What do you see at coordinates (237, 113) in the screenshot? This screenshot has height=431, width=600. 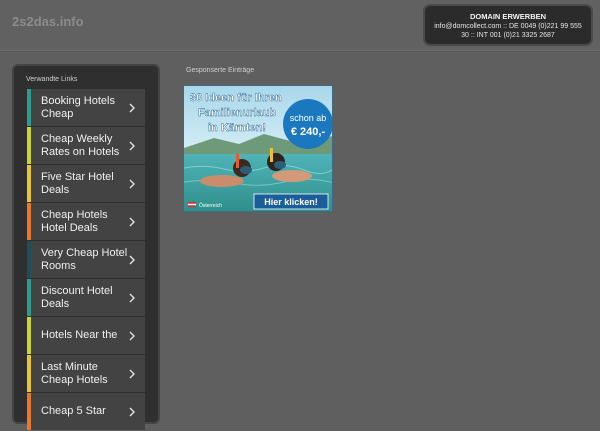 I see `ad-headline-line-2: Familienurlaub` at bounding box center [237, 113].